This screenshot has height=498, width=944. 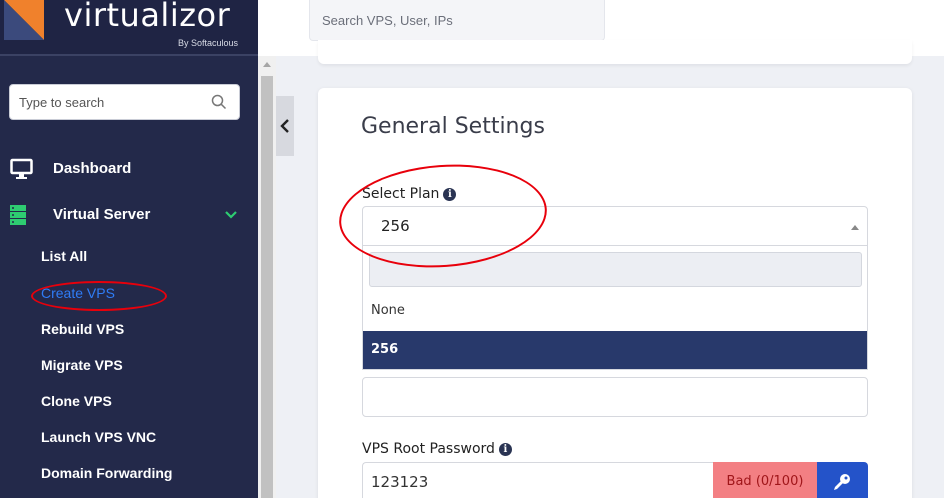 What do you see at coordinates (453, 126) in the screenshot?
I see `page-title: General Settings` at bounding box center [453, 126].